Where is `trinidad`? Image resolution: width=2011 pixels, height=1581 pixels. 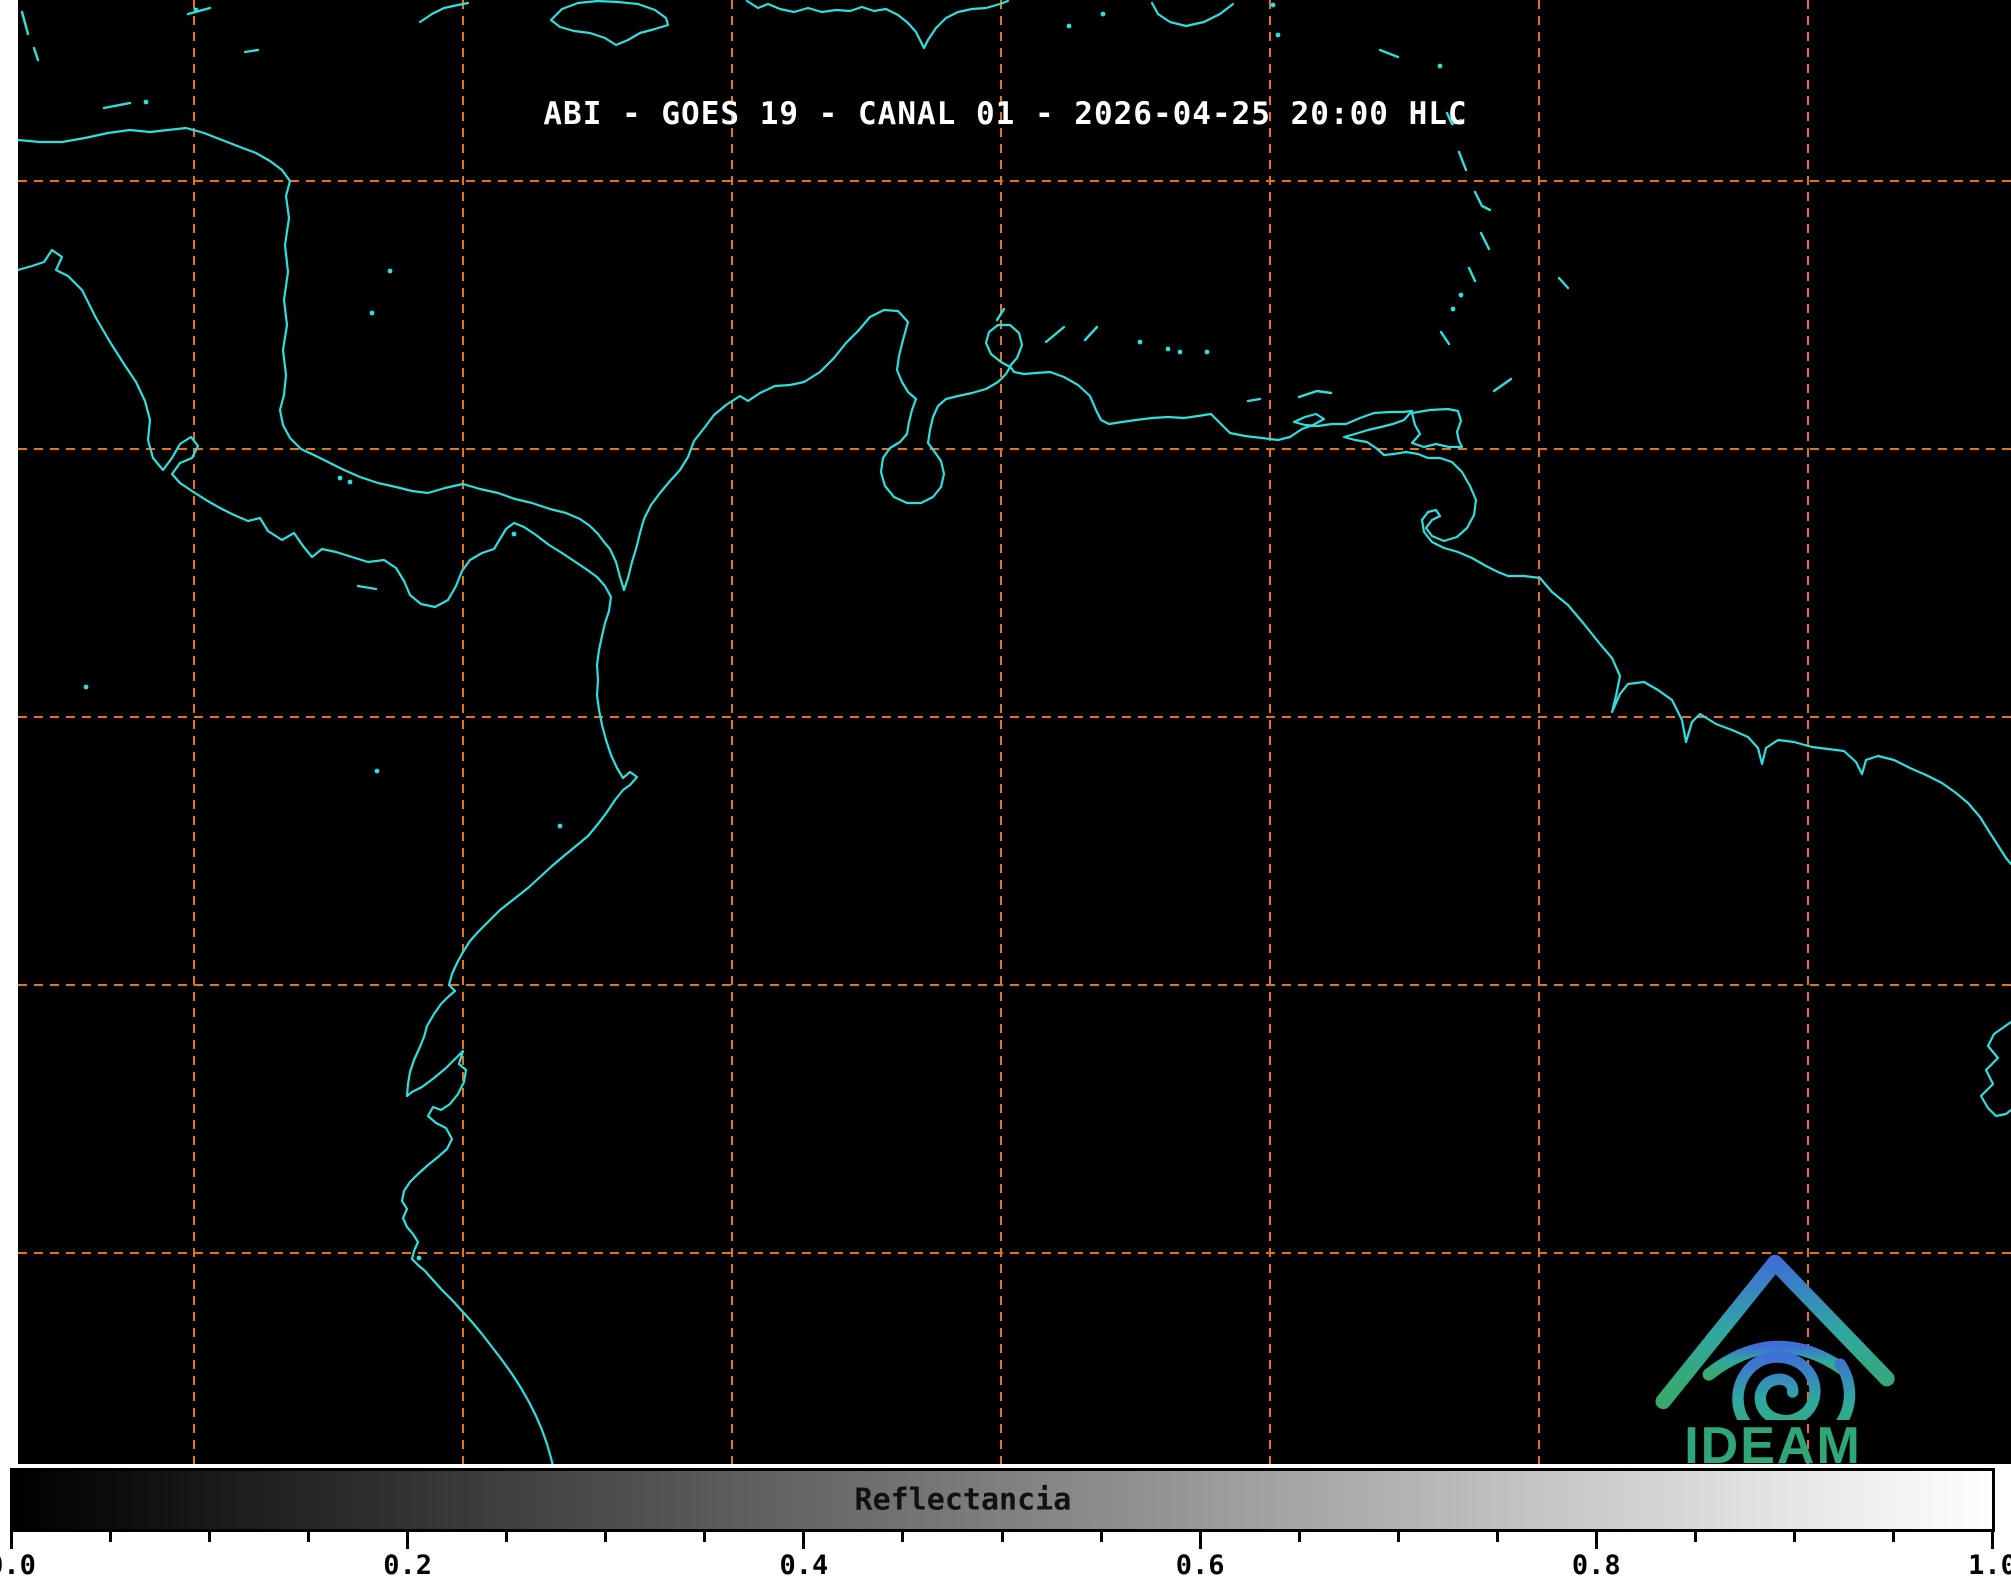
trinidad is located at coordinates (1437, 428).